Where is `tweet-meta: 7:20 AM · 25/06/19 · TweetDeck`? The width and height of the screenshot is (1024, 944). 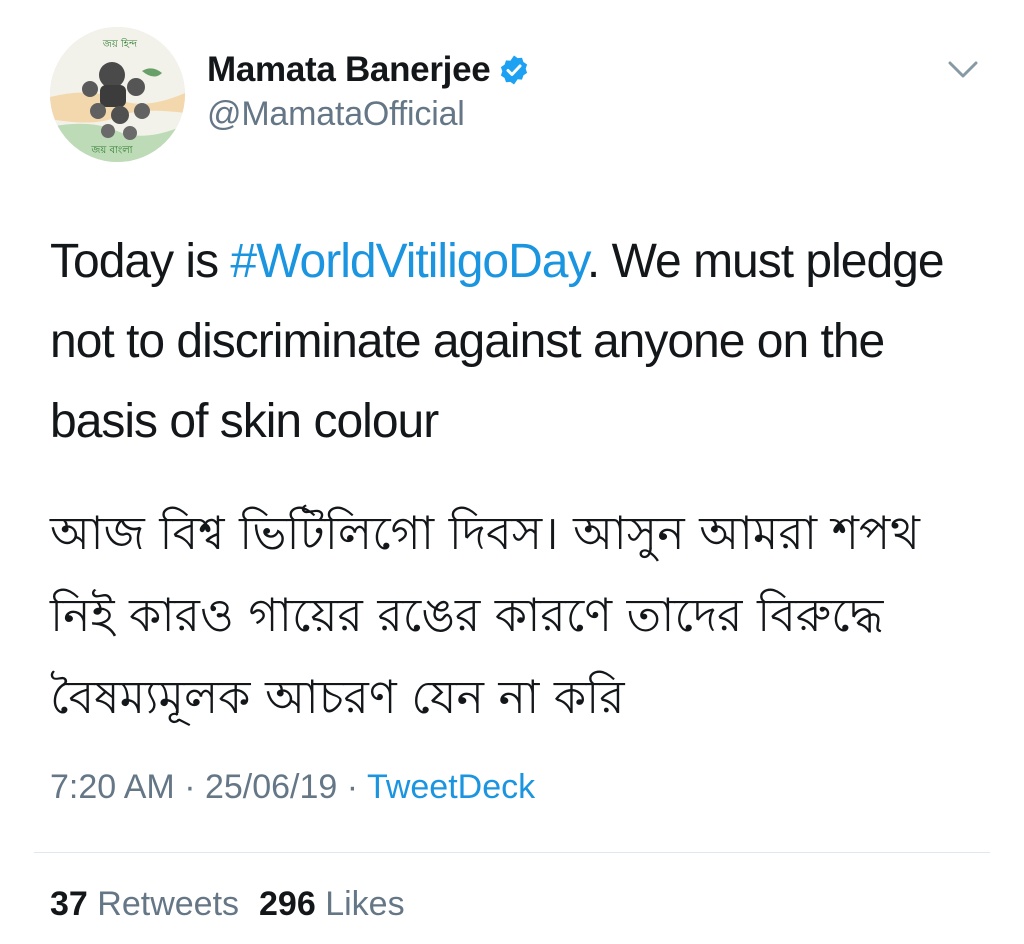
tweet-meta: 7:20 AM · 25/06/19 · TweetDeck is located at coordinates (292, 787).